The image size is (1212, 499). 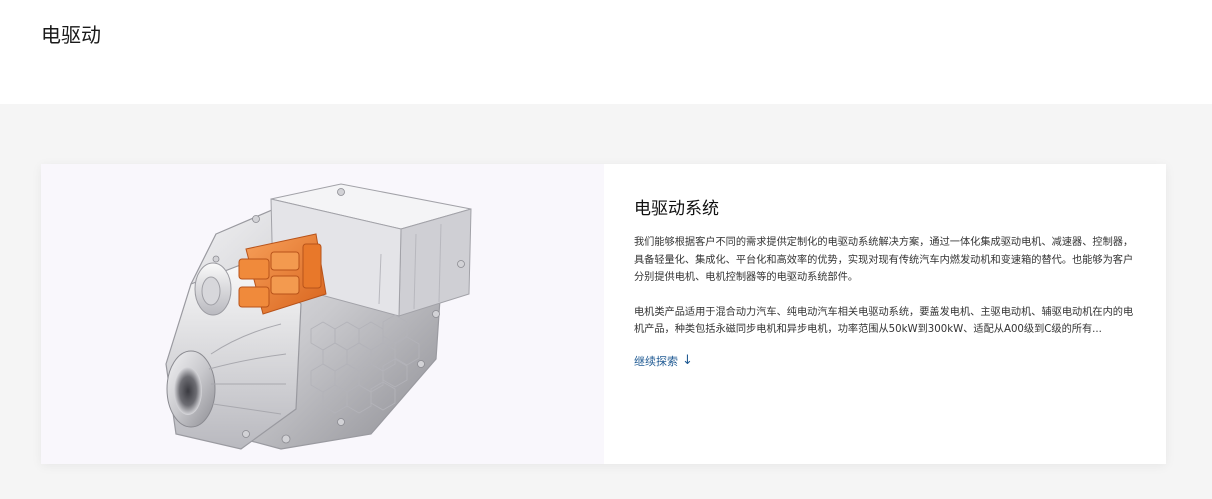 What do you see at coordinates (687, 360) in the screenshot?
I see `arrow-down-icon: ↓` at bounding box center [687, 360].